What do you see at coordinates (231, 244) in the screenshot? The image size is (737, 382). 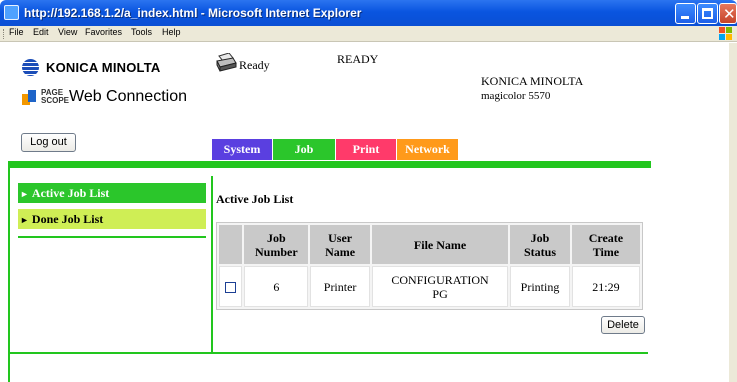 I see `header-select` at bounding box center [231, 244].